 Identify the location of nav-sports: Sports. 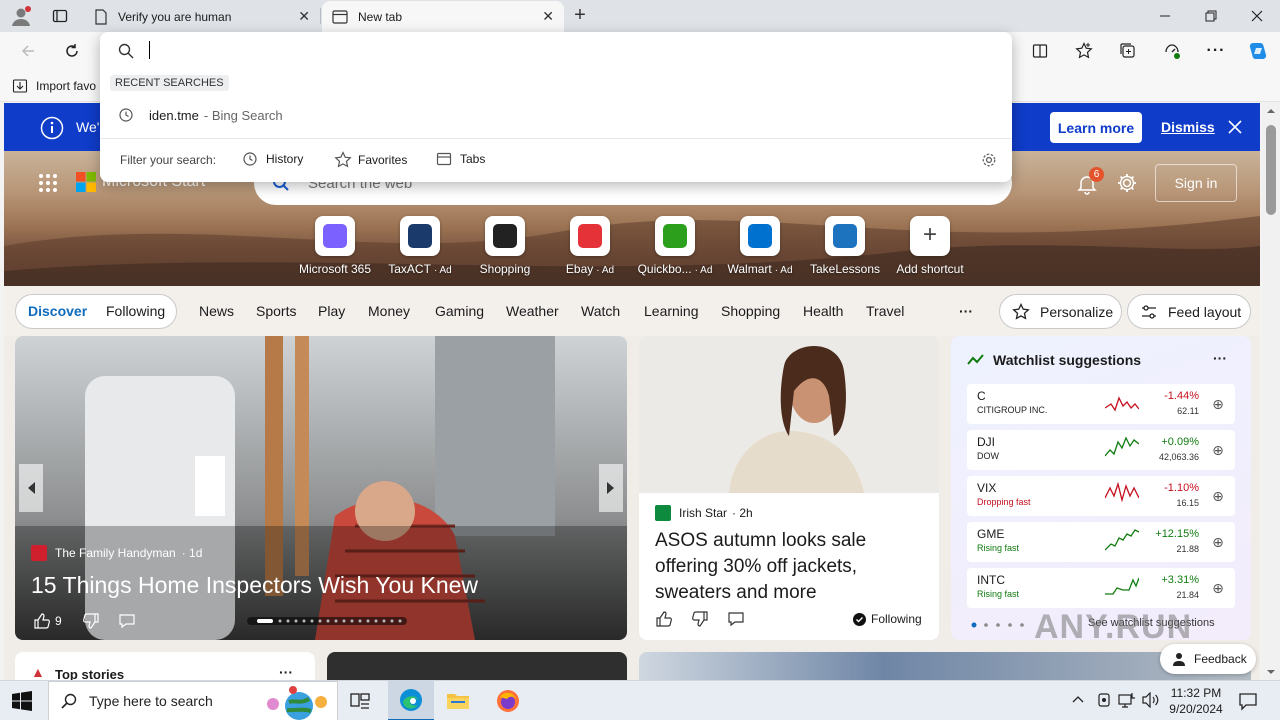
(276, 311).